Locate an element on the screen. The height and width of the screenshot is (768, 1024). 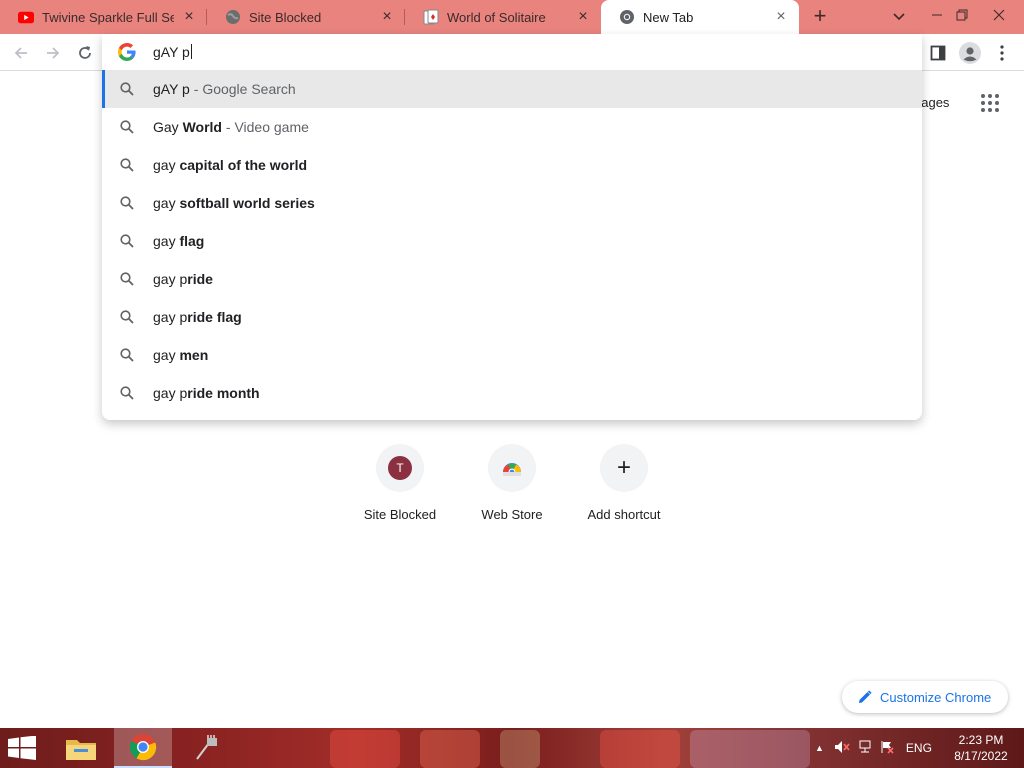
menu-kebab-icon is located at coordinates (1002, 53).